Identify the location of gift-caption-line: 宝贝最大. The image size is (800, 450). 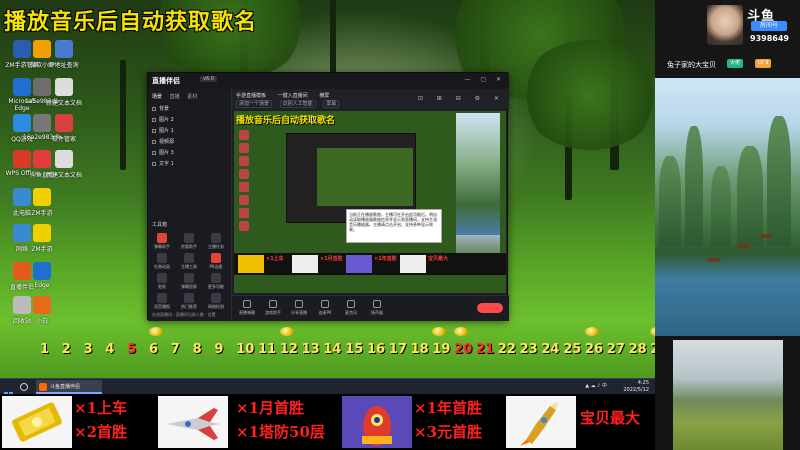
(610, 418).